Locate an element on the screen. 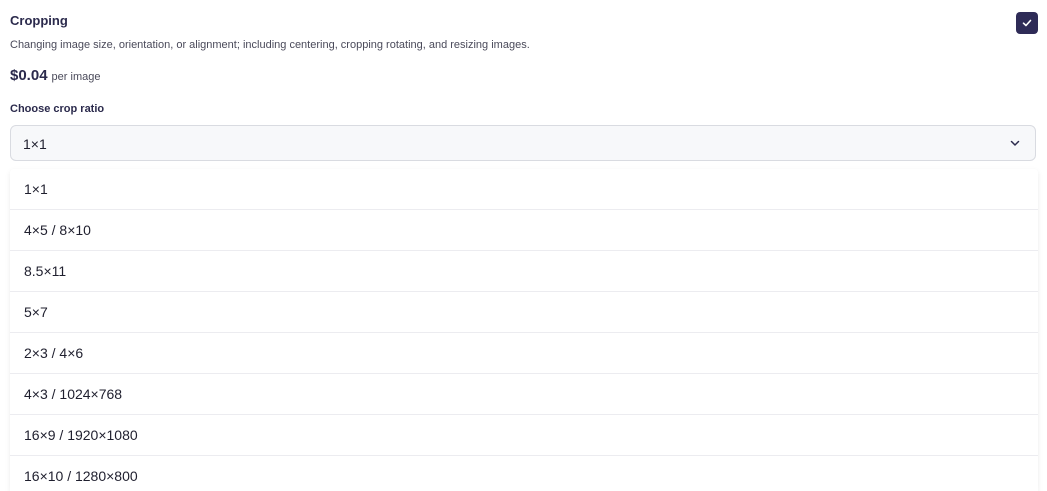 The image size is (1047, 491). chevron-down-icon is located at coordinates (1015, 143).